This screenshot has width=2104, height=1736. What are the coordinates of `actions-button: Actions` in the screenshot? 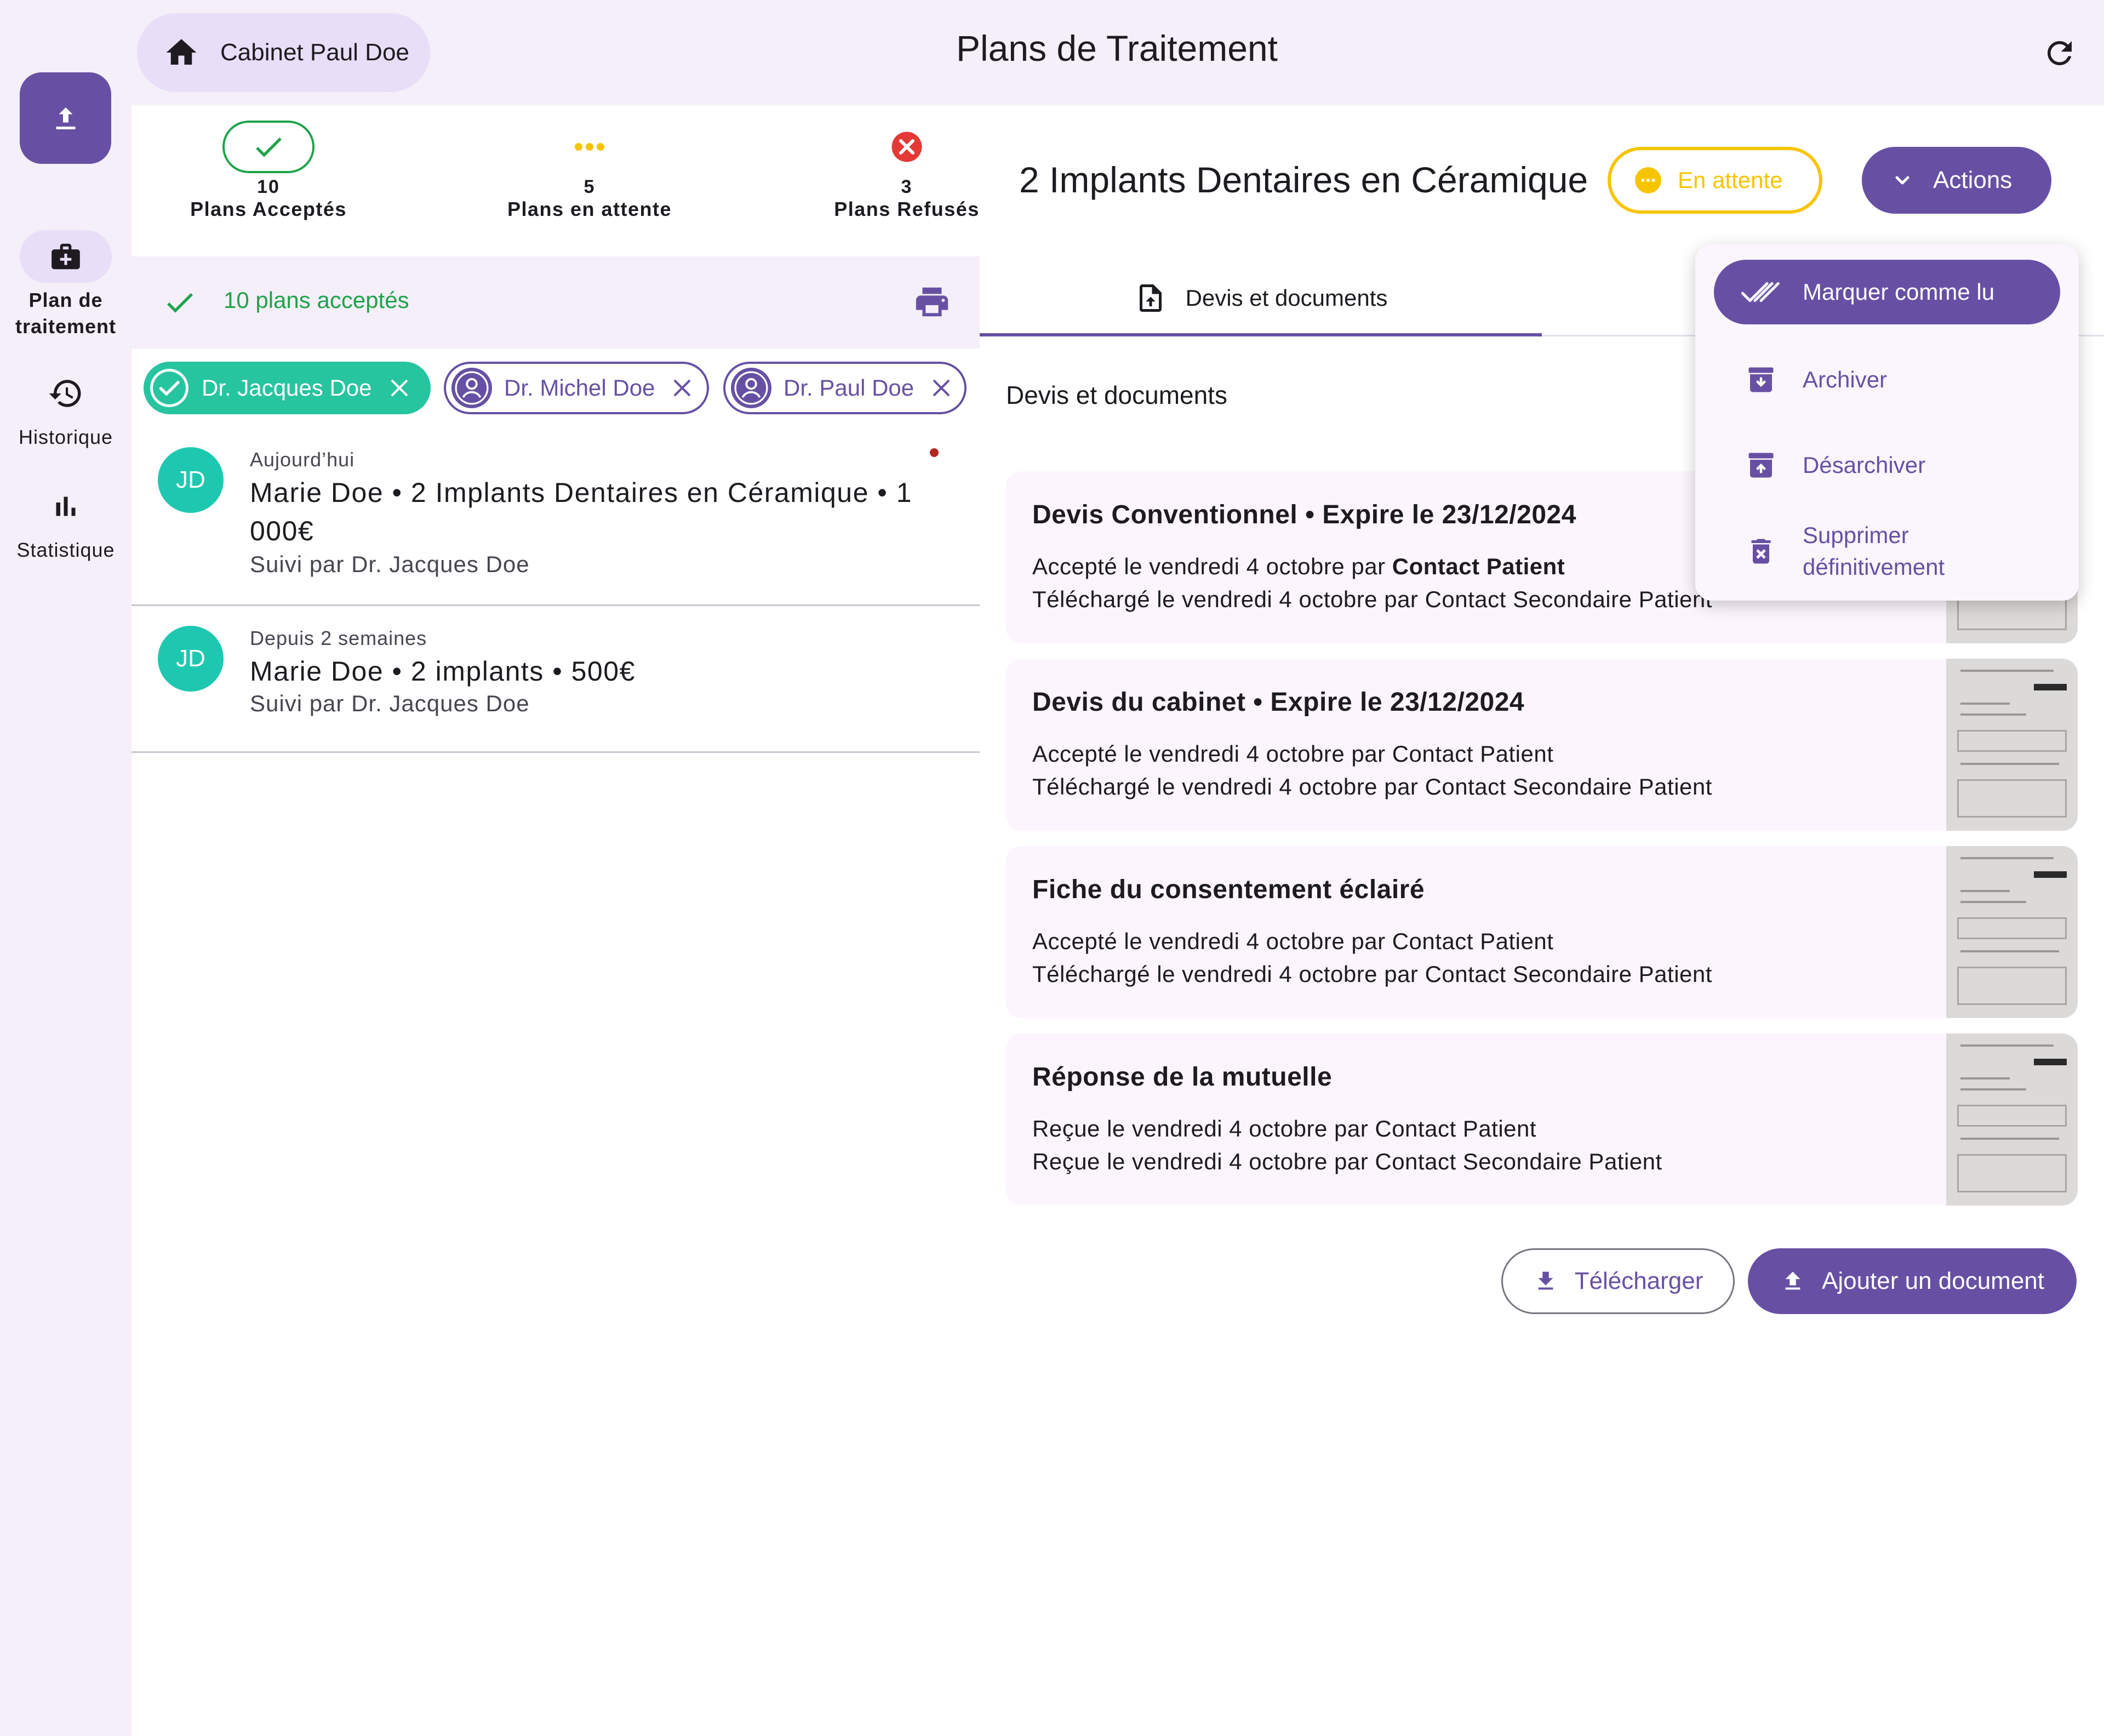 It's located at (1957, 181).